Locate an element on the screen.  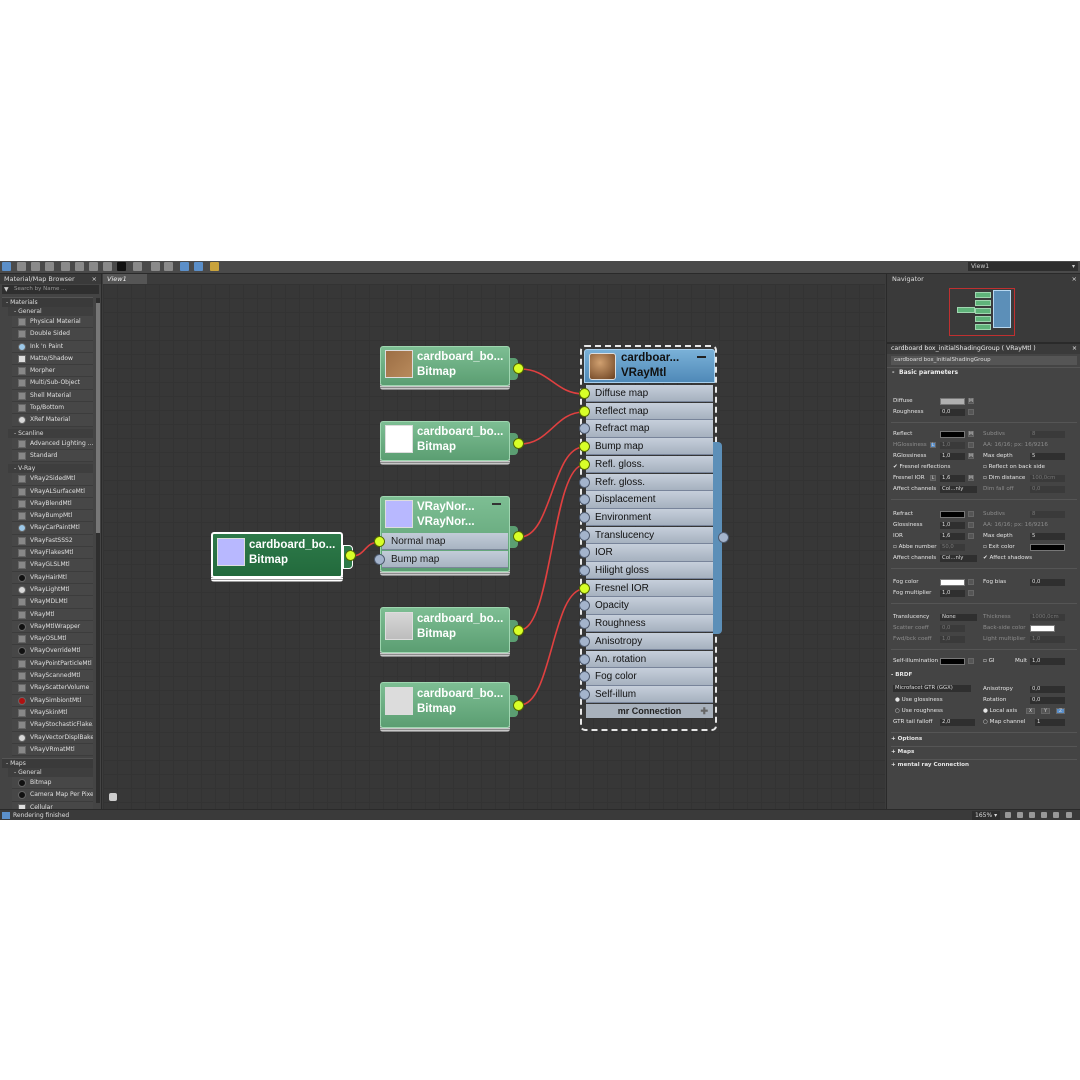
slot-reflect-map: Reflect map is located at coordinates (649, 411).